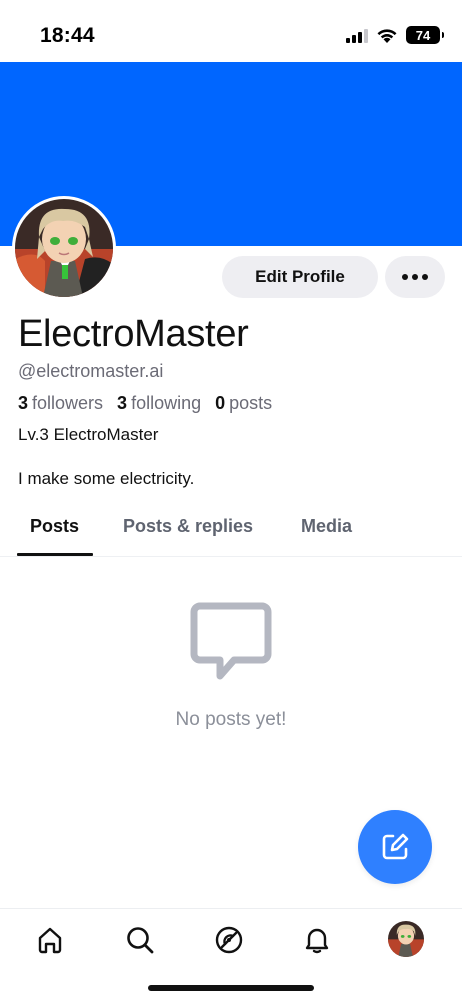  I want to click on compose-icon, so click(395, 846).